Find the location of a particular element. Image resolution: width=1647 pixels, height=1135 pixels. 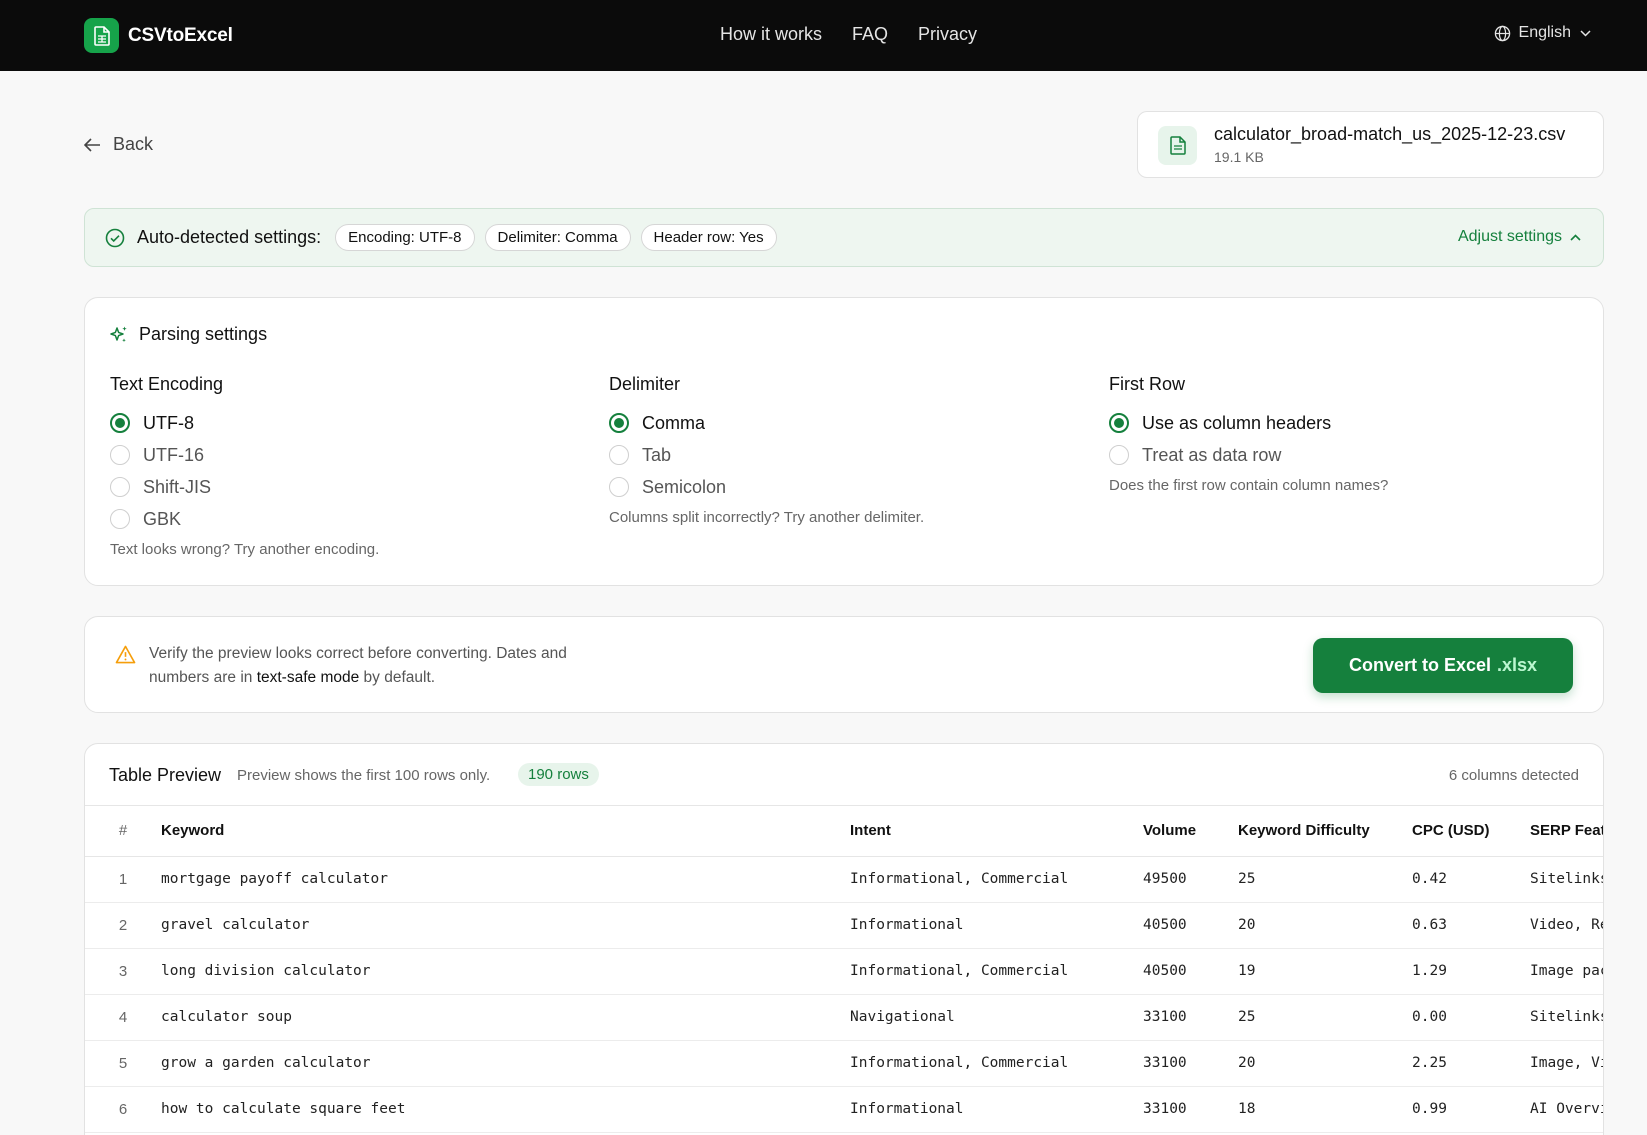

table-cell: 19 is located at coordinates (1325, 971).